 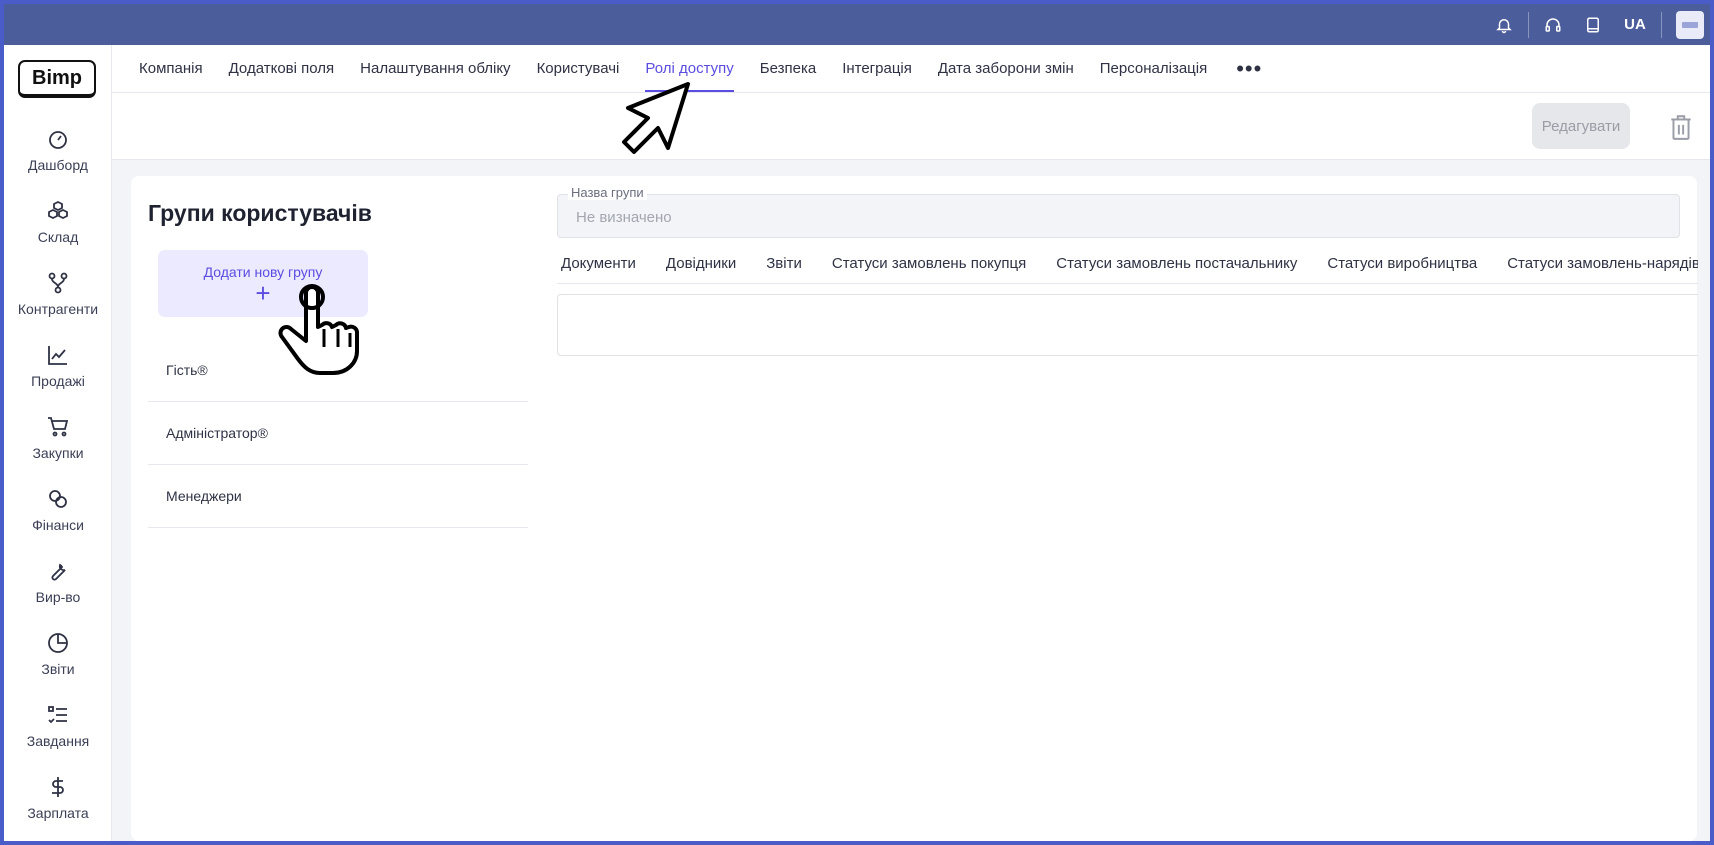 I want to click on toolbar: Редагувати, so click(x=911, y=126).